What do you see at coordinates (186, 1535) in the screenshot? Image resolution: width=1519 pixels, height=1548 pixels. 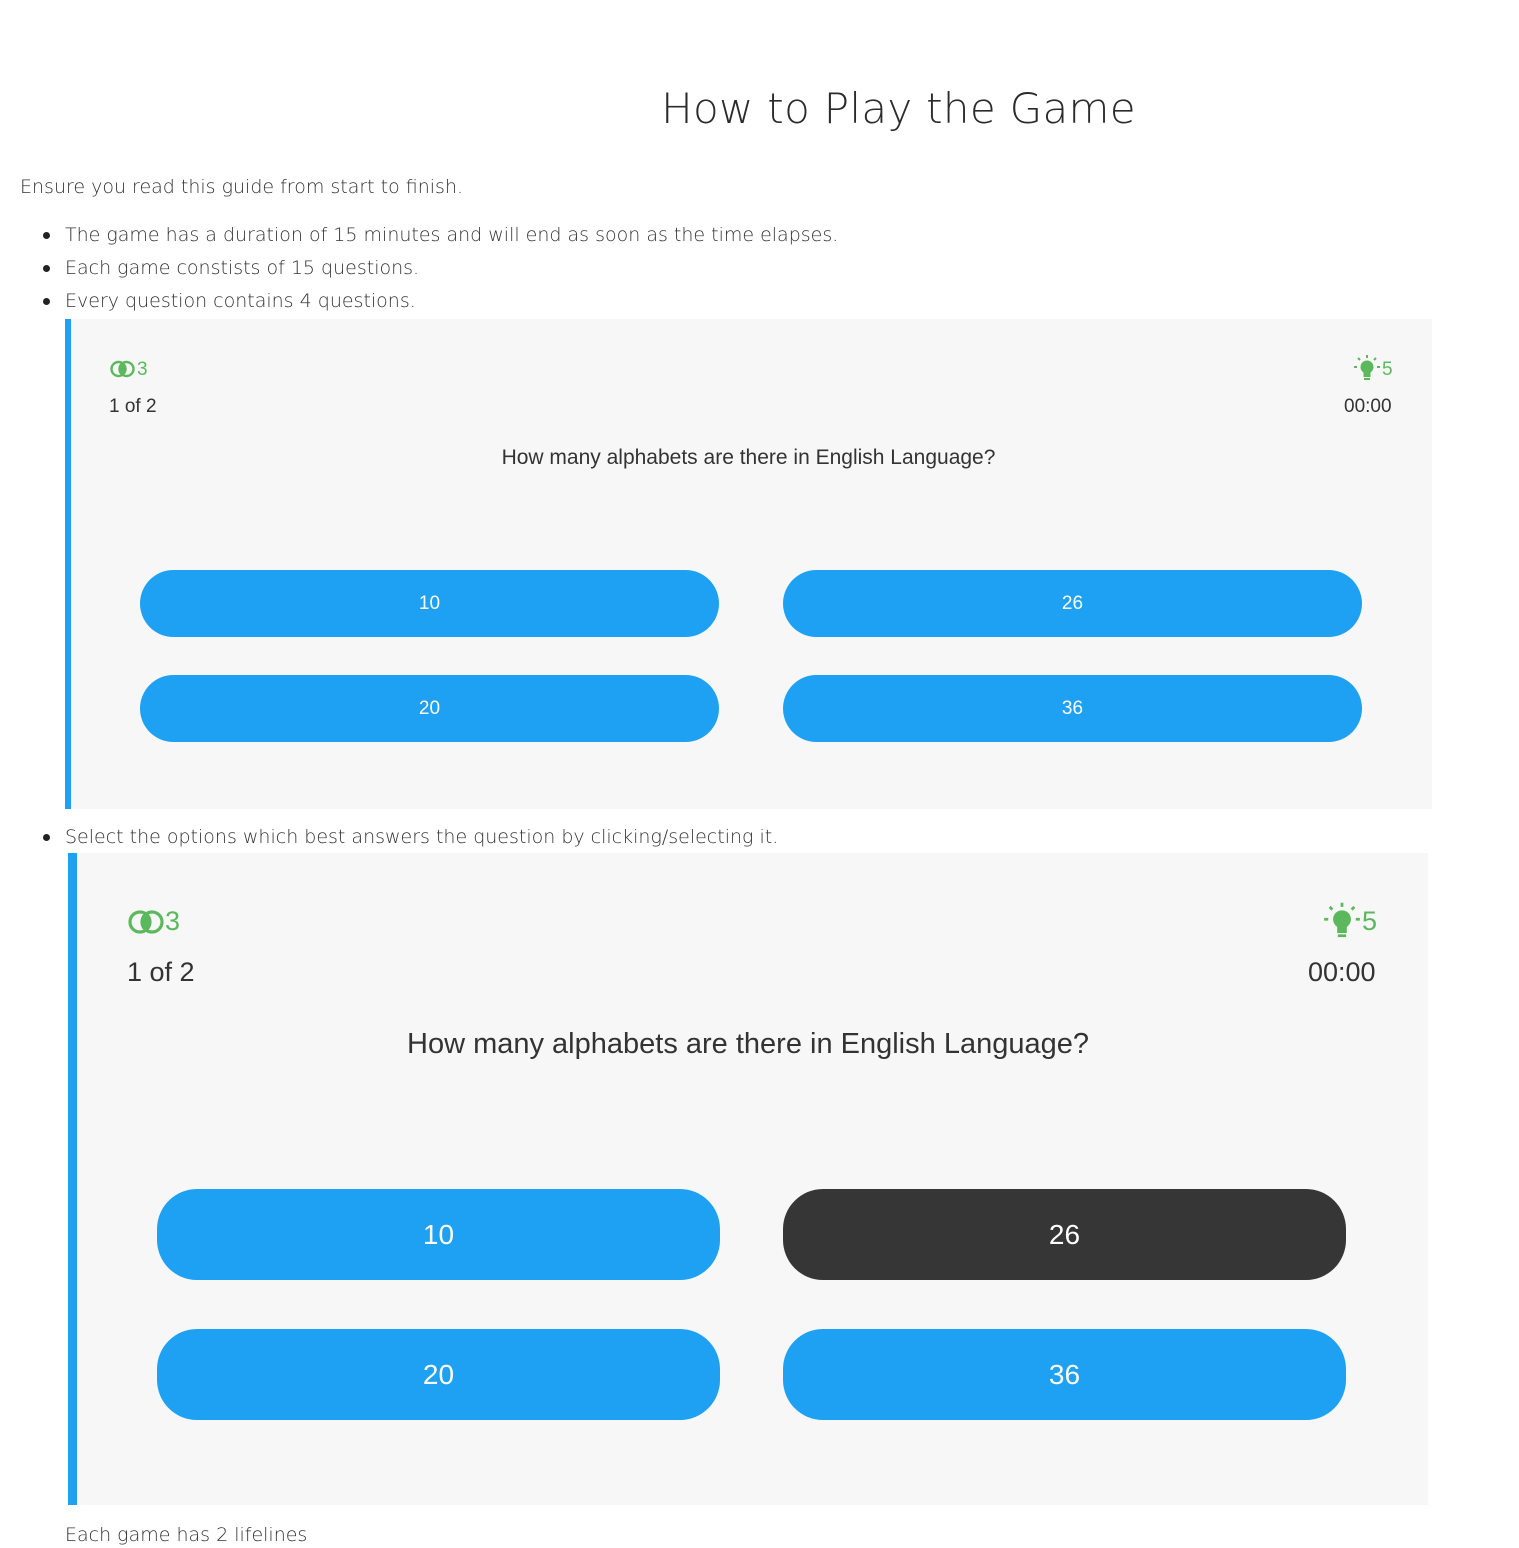 I see `rule-lifelines-partial: Each game has 2 lifelines` at bounding box center [186, 1535].